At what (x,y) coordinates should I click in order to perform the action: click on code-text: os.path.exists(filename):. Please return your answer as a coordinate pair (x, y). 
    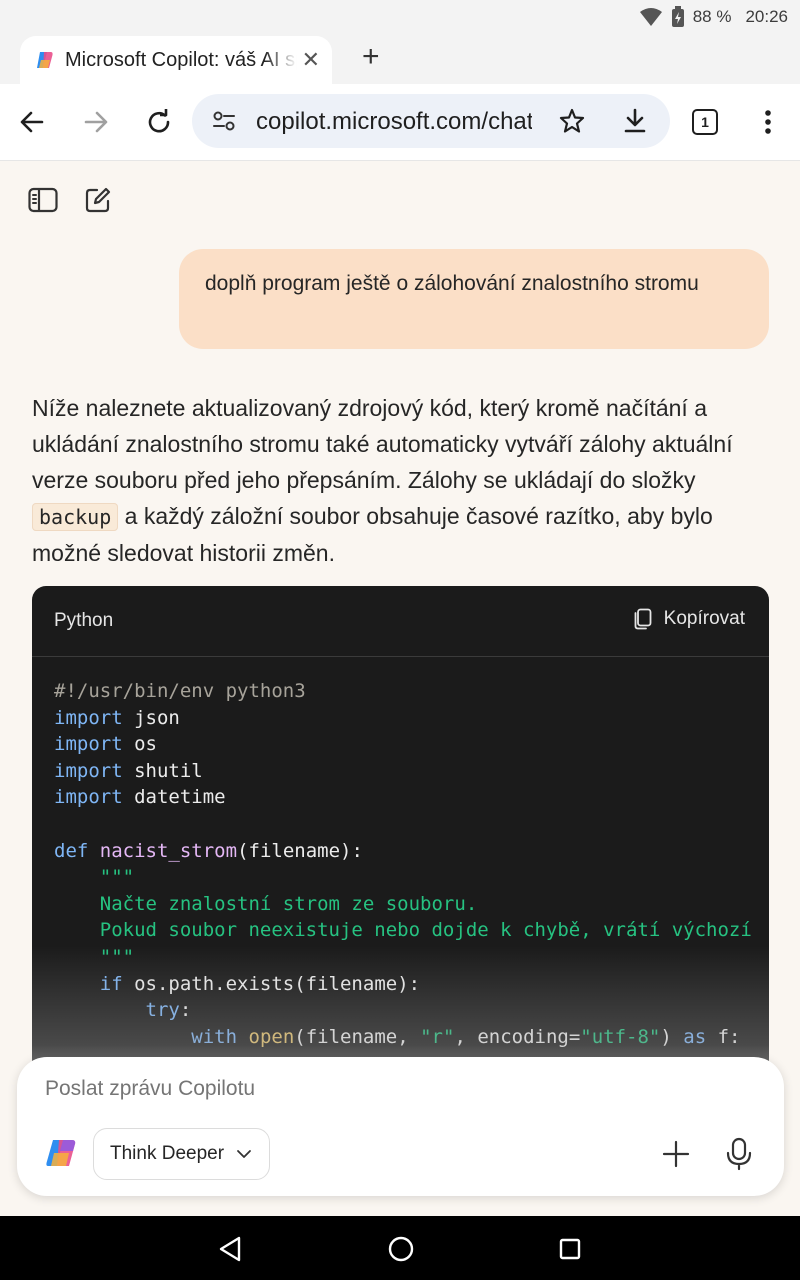
    Looking at the image, I should click on (271, 983).